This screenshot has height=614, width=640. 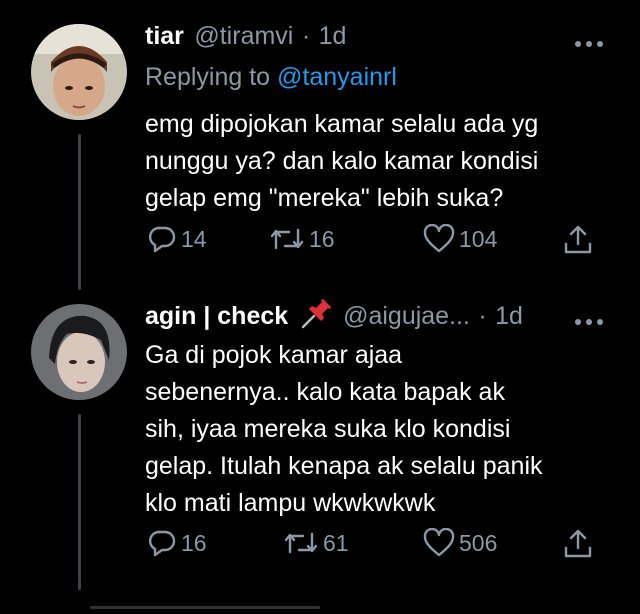 I want to click on username: @tiramvi, so click(x=243, y=36).